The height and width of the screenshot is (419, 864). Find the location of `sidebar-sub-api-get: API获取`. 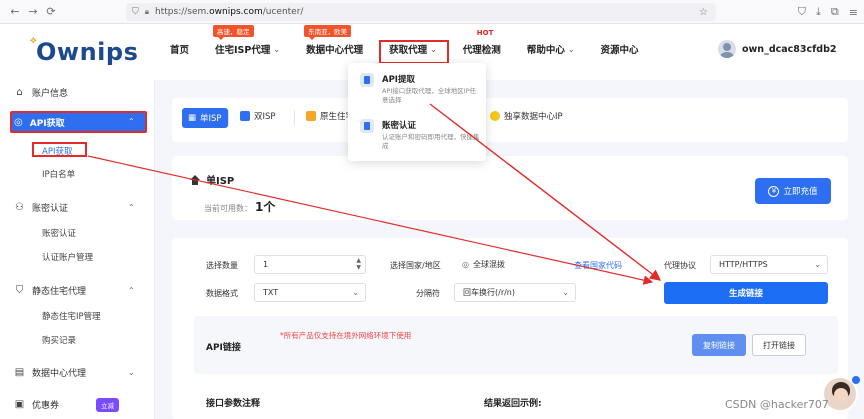

sidebar-sub-api-get: API获取 is located at coordinates (59, 149).